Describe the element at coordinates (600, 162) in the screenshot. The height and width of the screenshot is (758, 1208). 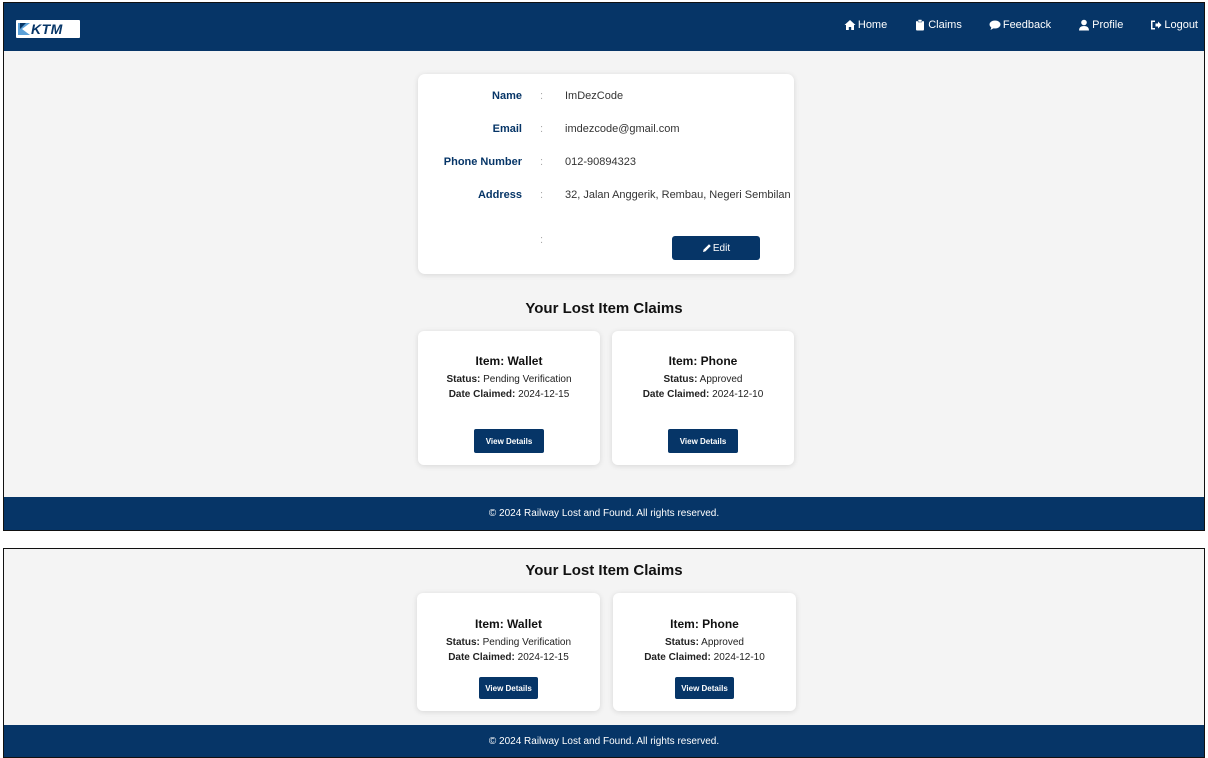
I see `phone-value: 012-90894323` at that location.